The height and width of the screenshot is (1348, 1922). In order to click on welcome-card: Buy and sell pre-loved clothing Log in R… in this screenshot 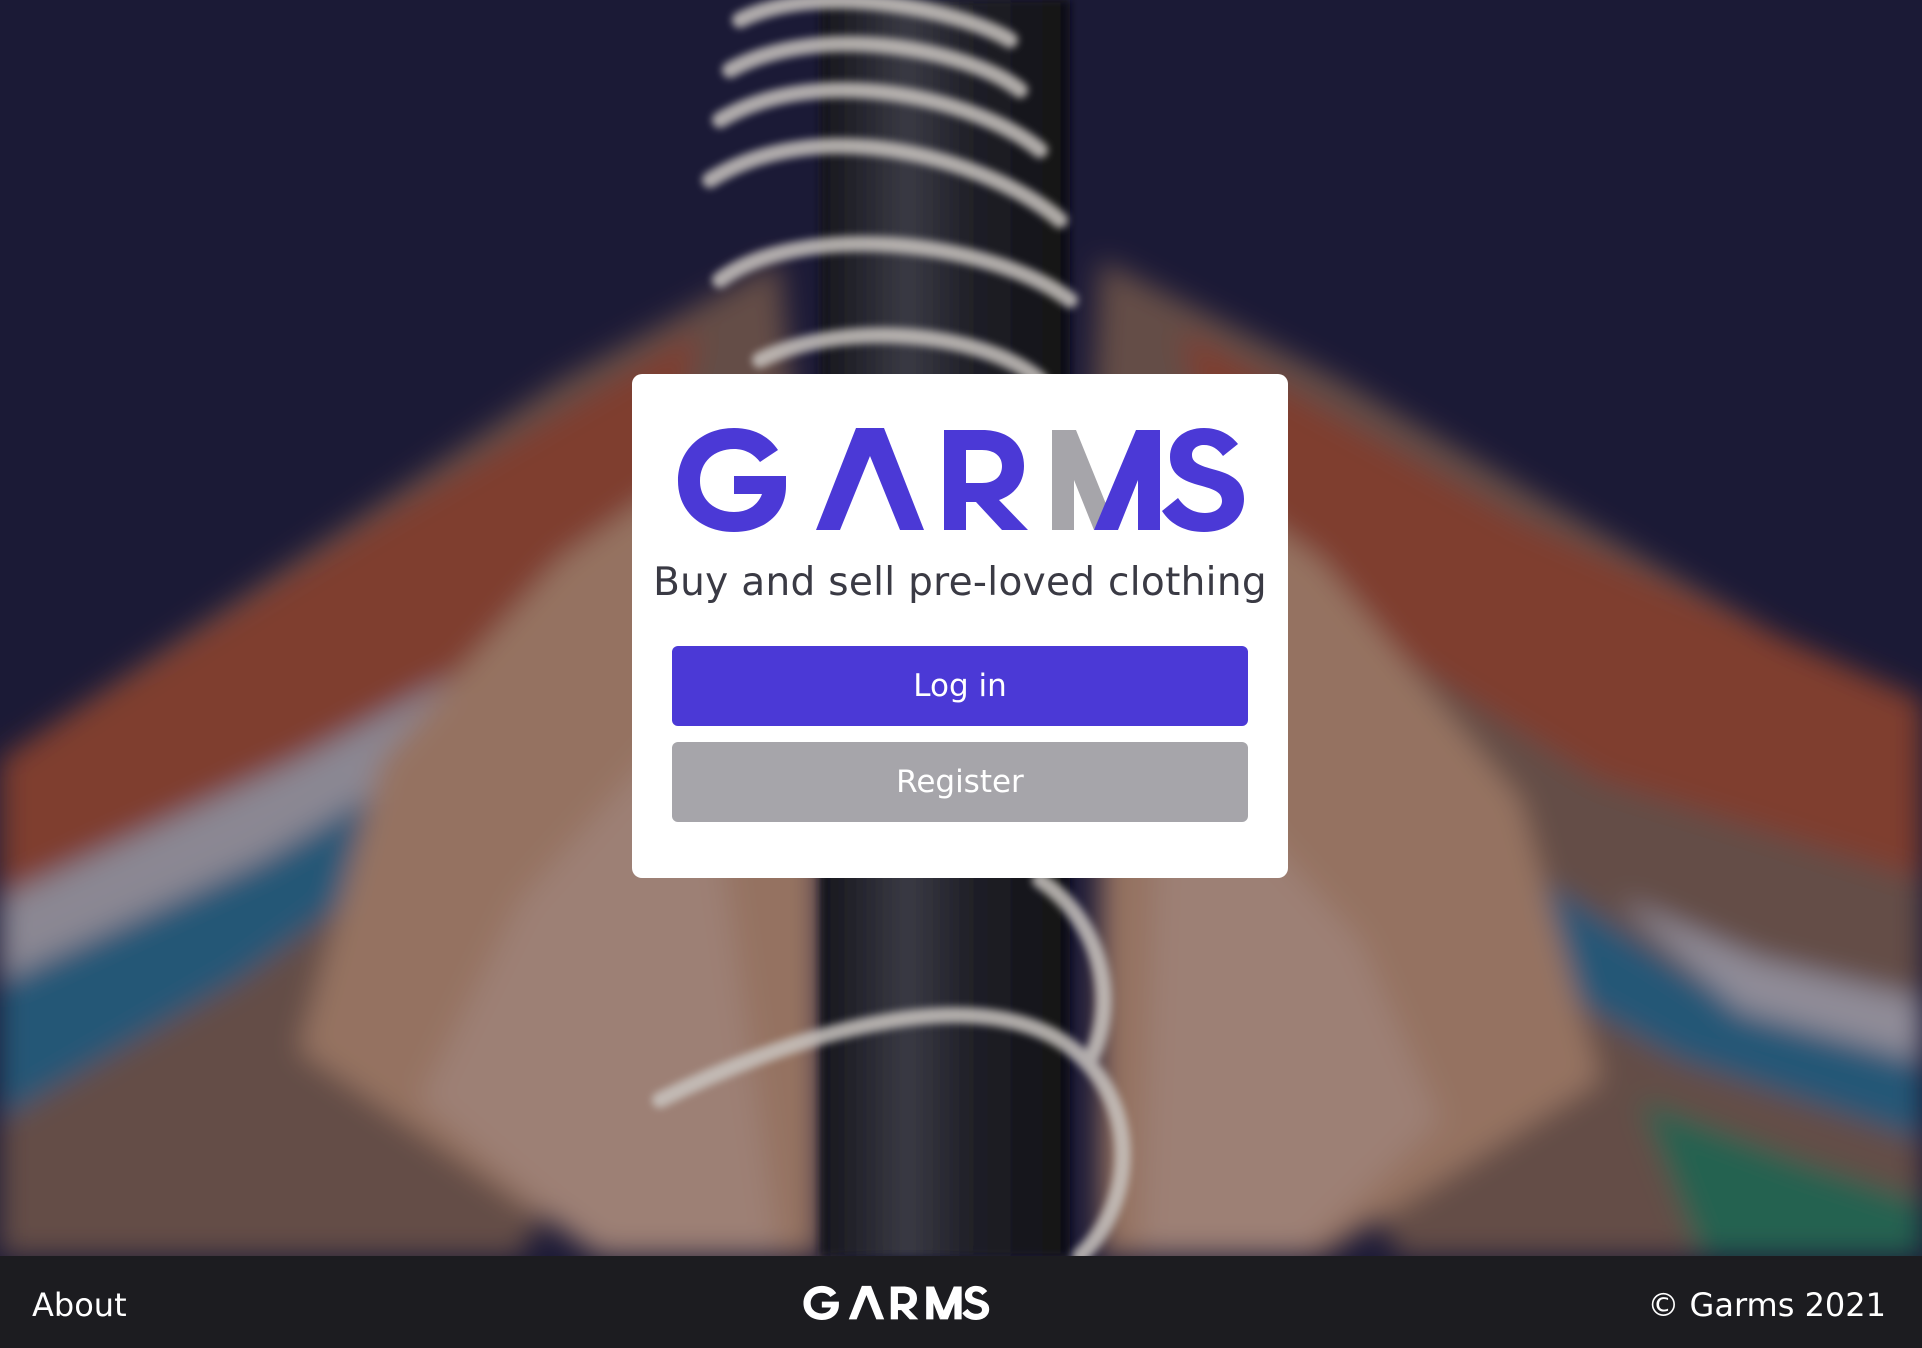, I will do `click(960, 626)`.